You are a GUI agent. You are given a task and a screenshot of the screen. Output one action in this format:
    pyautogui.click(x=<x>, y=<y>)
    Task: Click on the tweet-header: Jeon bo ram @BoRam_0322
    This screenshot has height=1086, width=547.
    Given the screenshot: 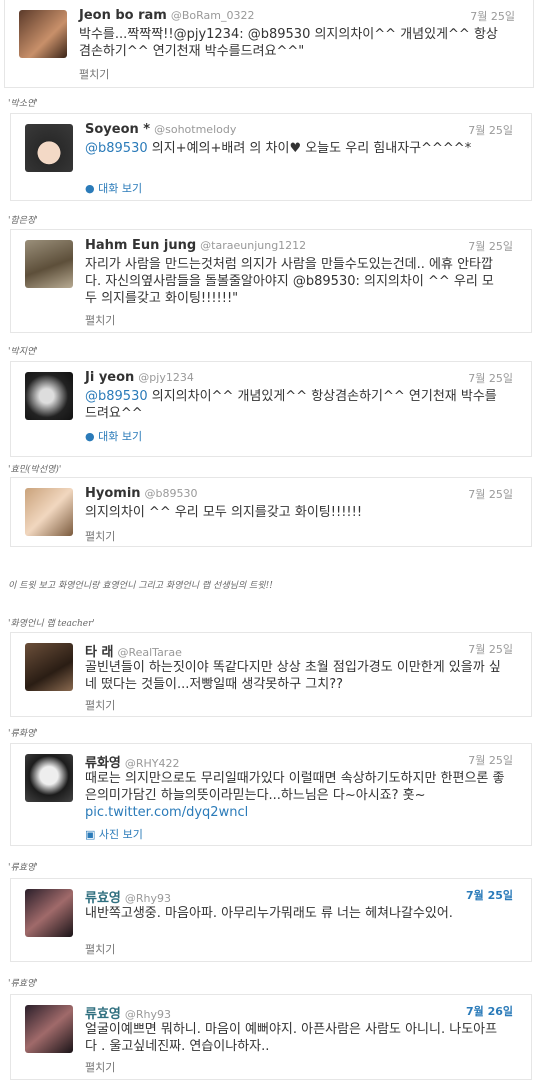 What is the action you would take?
    pyautogui.click(x=167, y=15)
    